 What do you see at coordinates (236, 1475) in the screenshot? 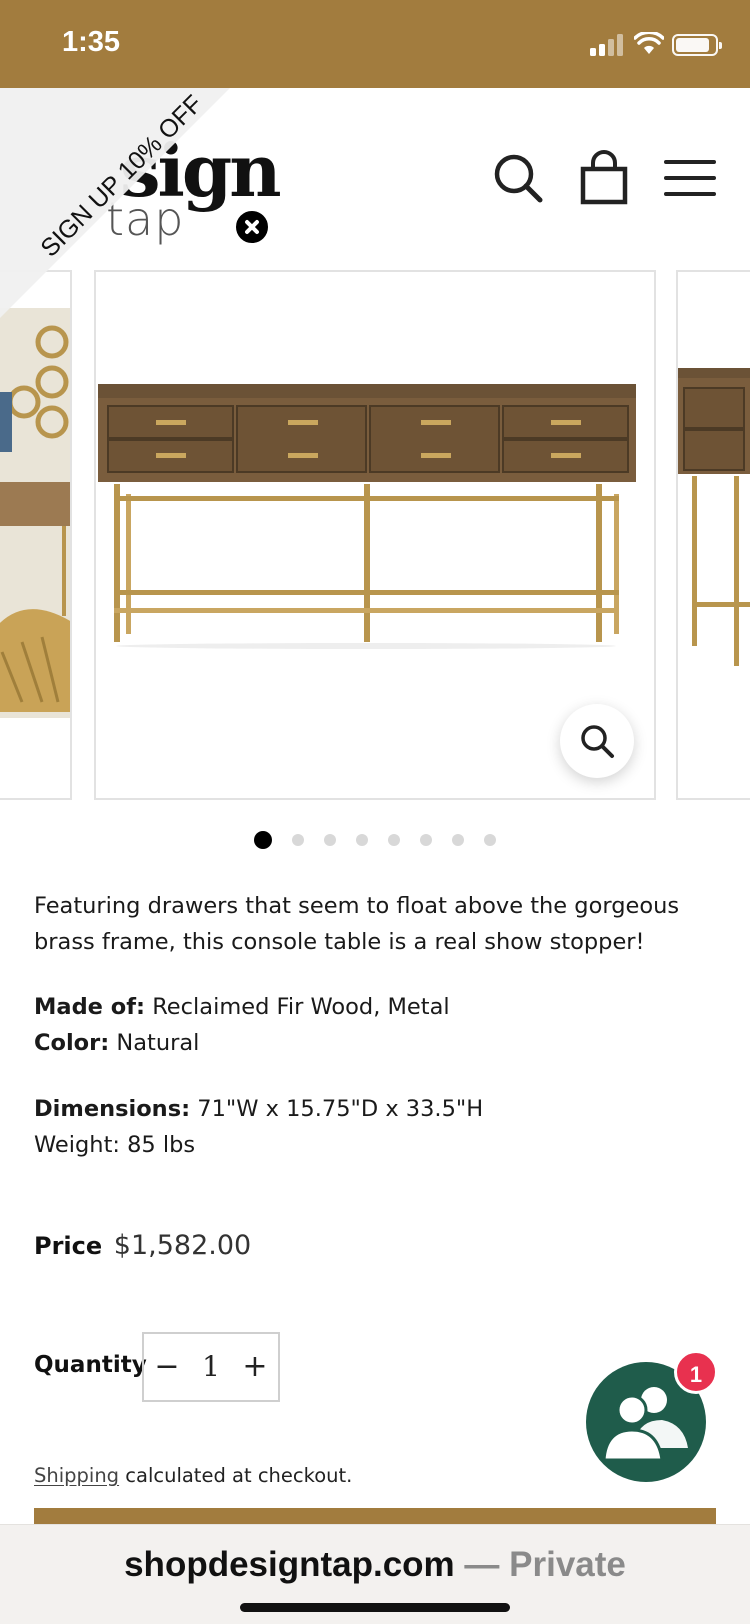
I see `shipping-text: calculated at checkout.` at bounding box center [236, 1475].